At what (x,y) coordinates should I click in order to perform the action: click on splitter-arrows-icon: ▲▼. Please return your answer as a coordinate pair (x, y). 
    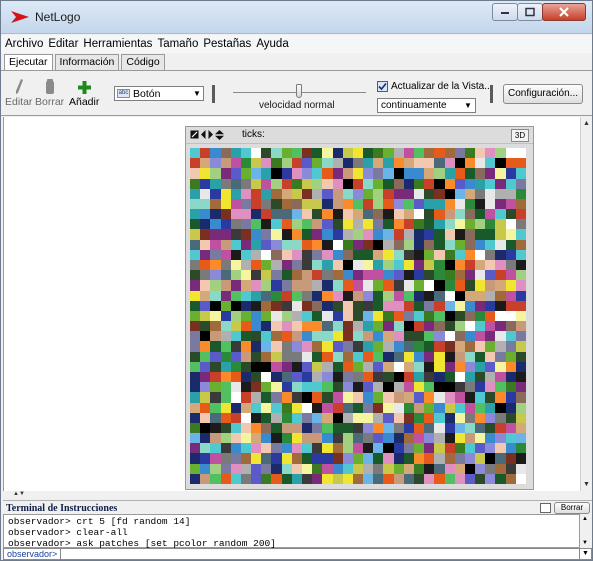
    Looking at the image, I should click on (19, 494).